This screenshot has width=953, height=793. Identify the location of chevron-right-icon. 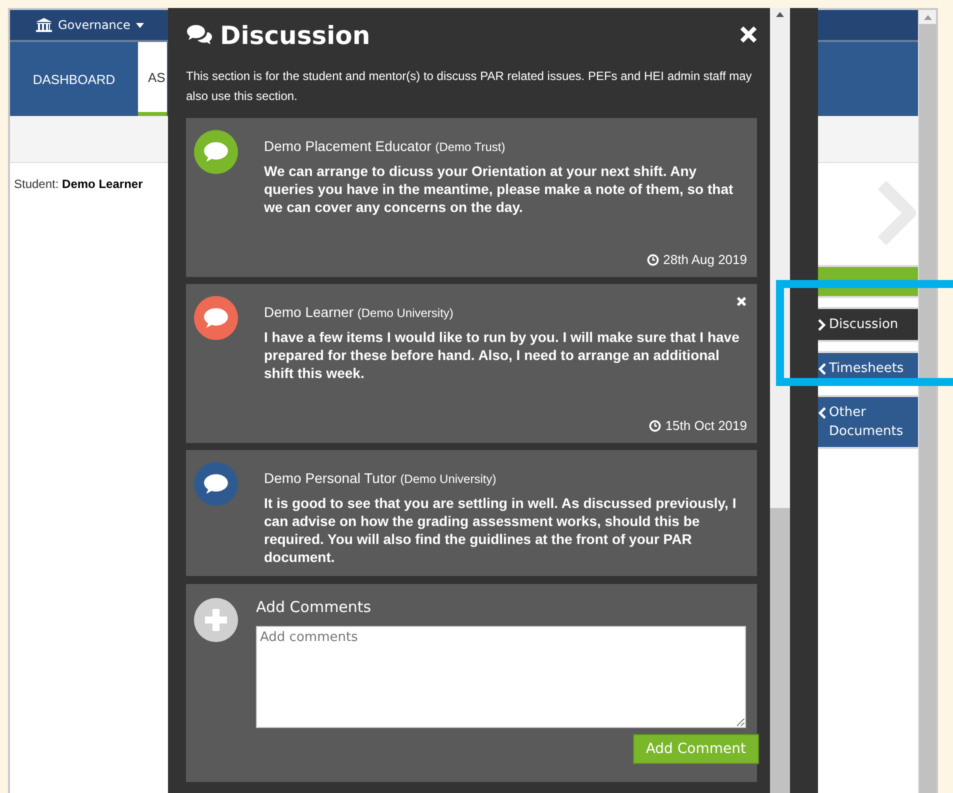
(822, 325).